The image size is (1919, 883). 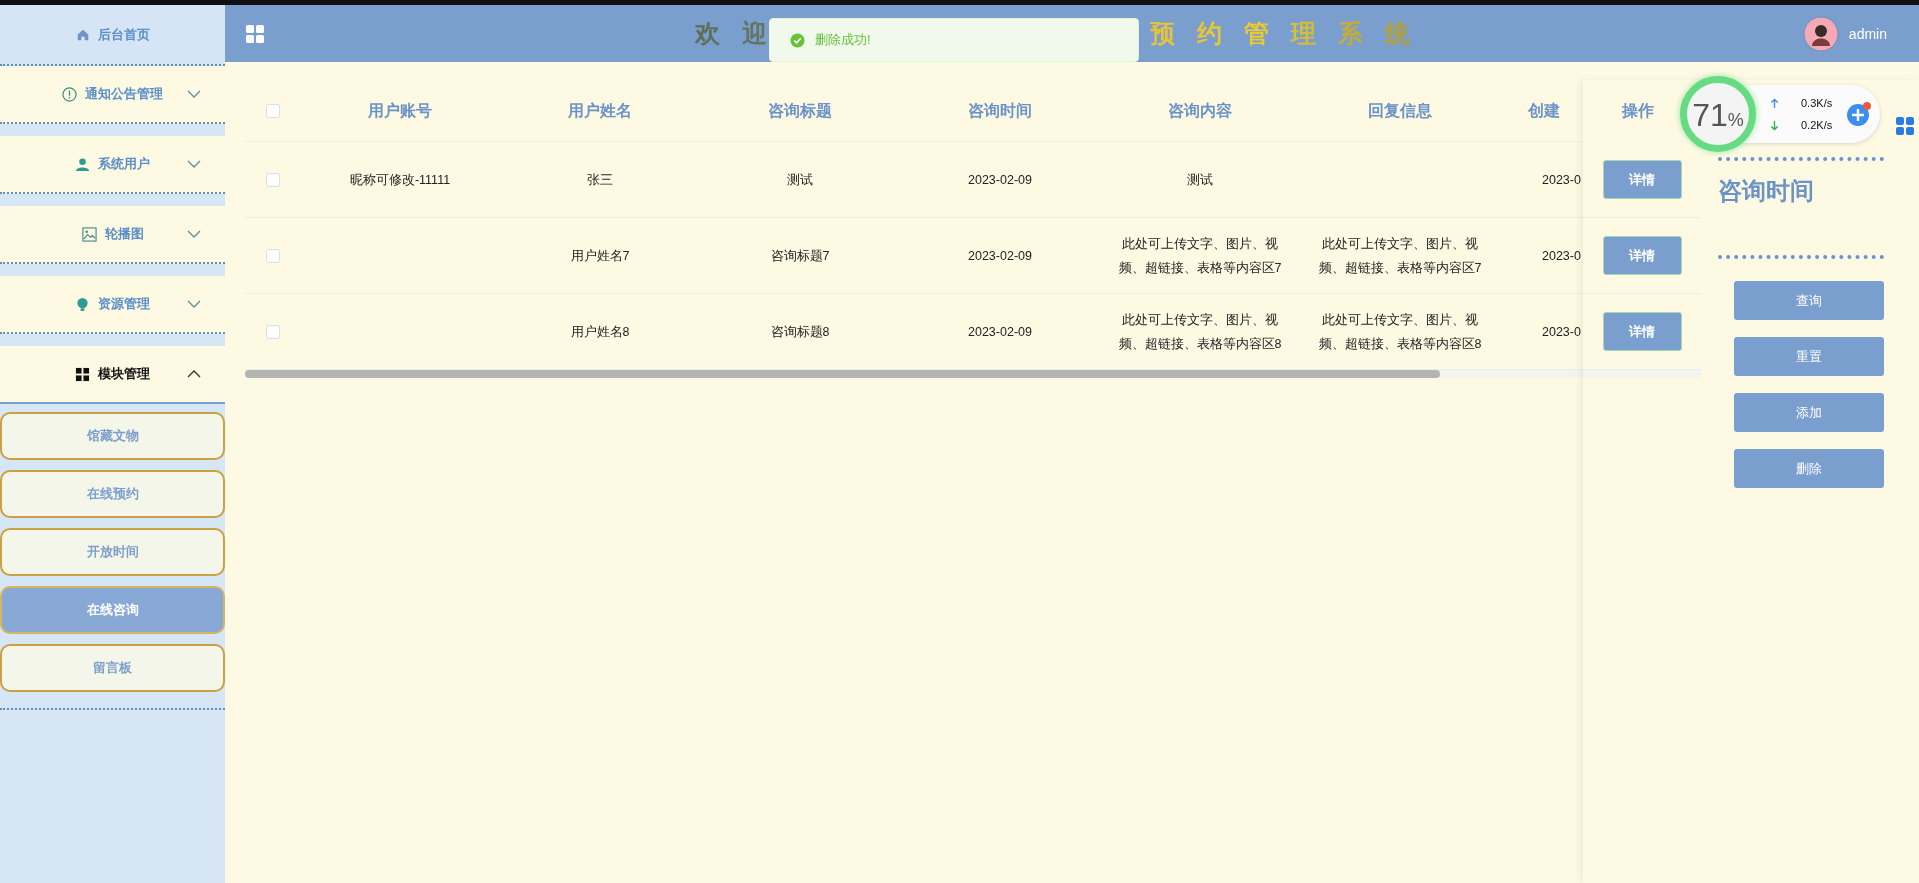 I want to click on table-cell-text: 昵称可修改-11111, so click(x=400, y=180).